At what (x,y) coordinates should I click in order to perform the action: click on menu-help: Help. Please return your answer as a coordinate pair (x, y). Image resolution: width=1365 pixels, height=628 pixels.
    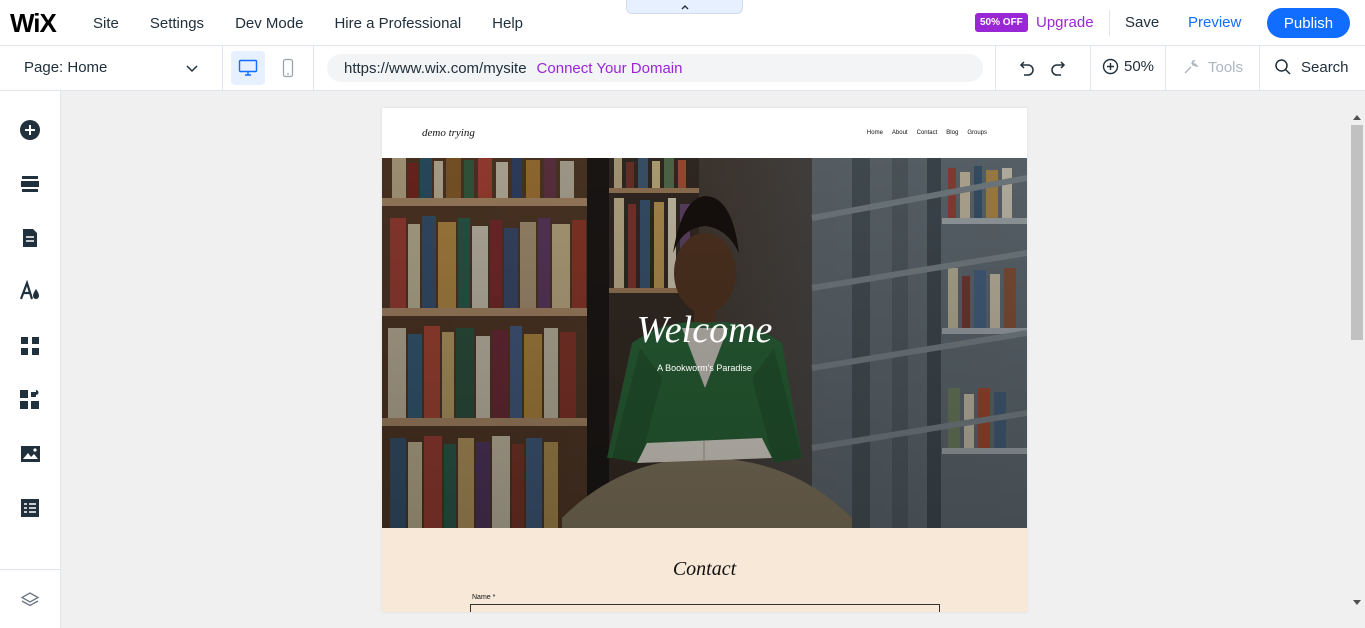
    Looking at the image, I should click on (507, 23).